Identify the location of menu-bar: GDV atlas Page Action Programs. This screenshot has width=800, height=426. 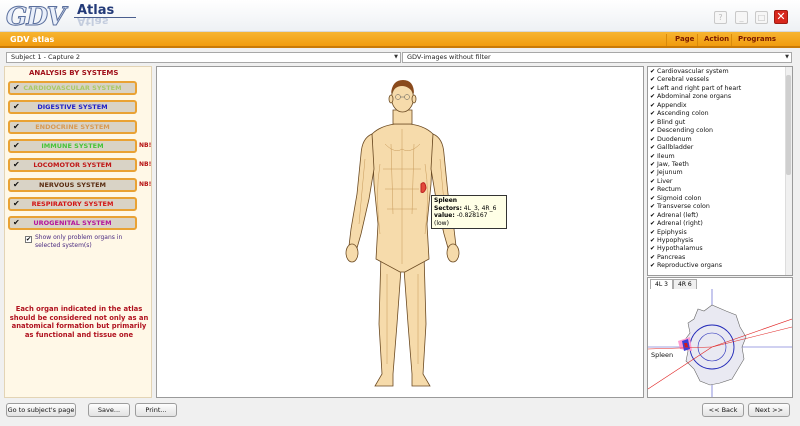
(400, 40).